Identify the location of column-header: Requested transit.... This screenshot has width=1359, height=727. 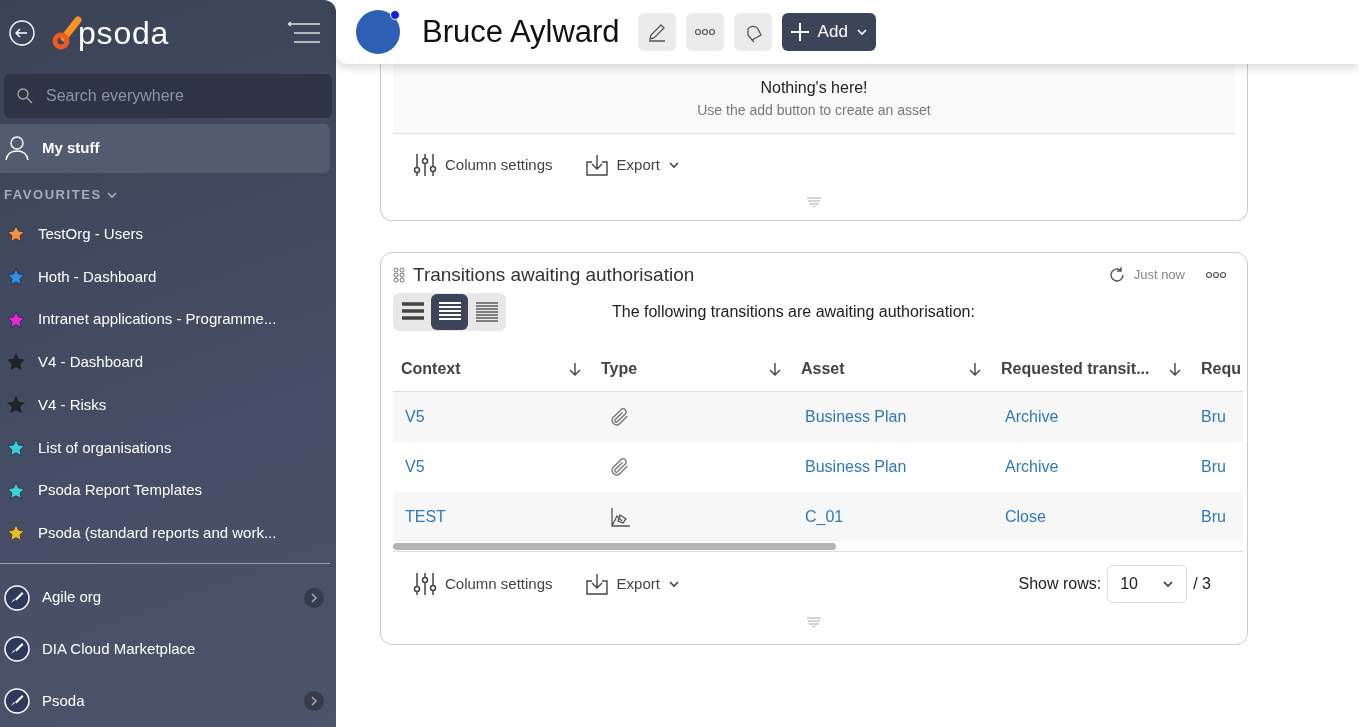
(1093, 369).